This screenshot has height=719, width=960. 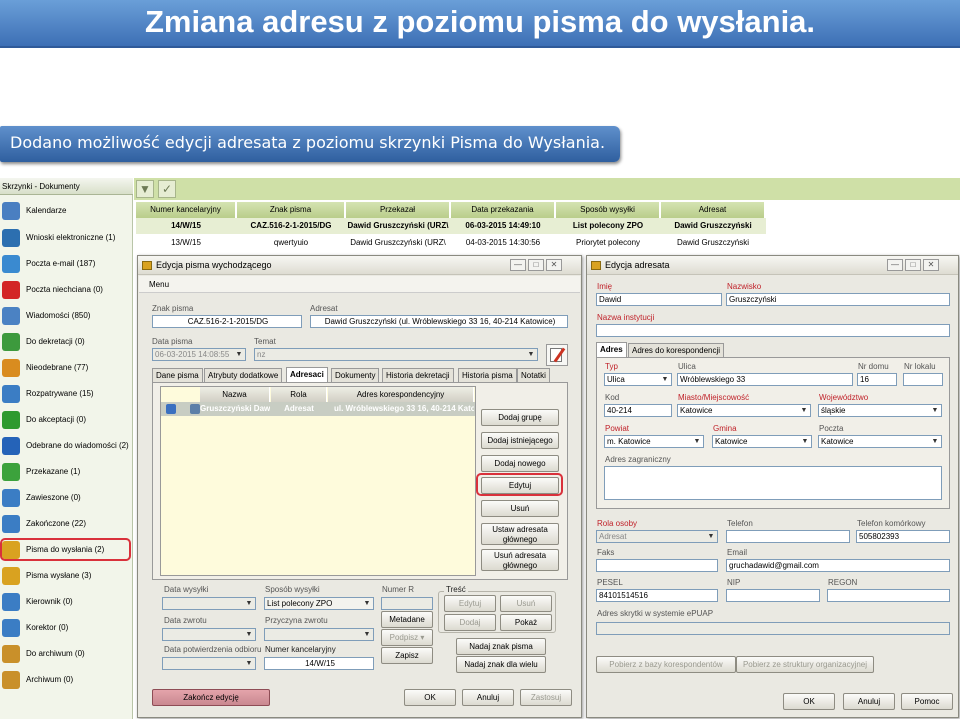 What do you see at coordinates (773, 330) in the screenshot?
I see `instytucja-field` at bounding box center [773, 330].